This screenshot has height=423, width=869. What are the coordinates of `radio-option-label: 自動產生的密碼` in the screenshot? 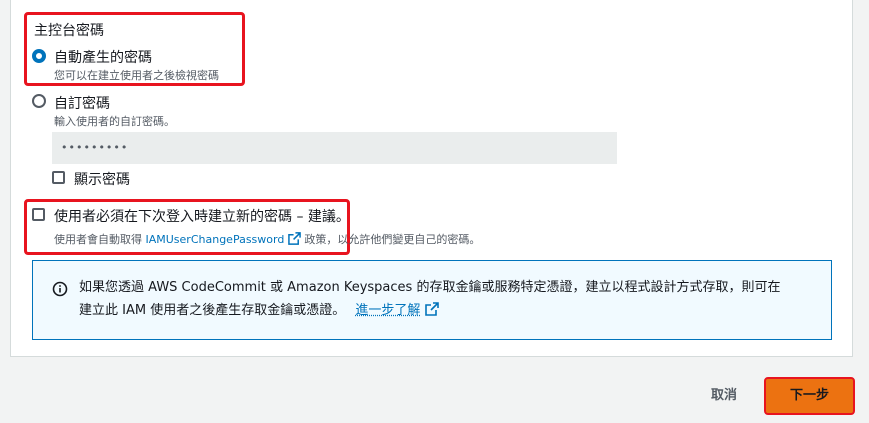 It's located at (103, 58).